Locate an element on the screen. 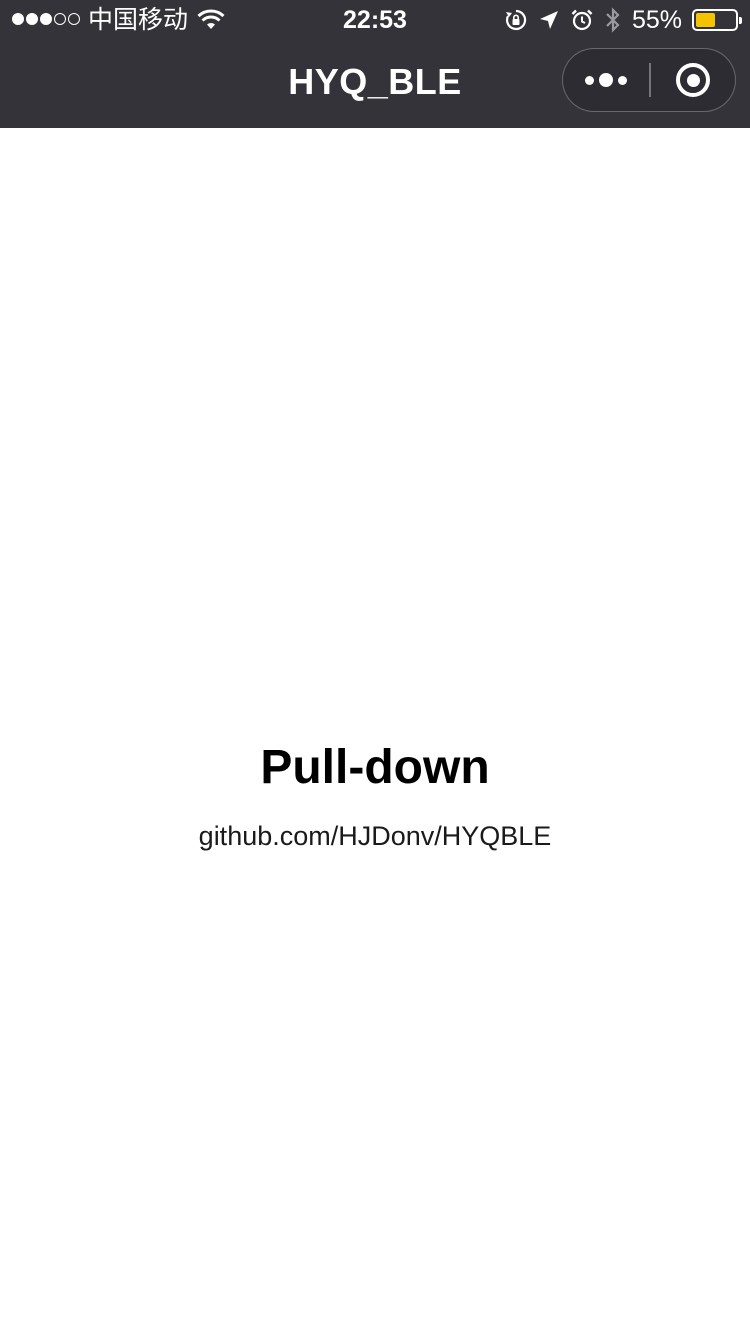 The height and width of the screenshot is (1334, 750). status-icons: 55% is located at coordinates (623, 20).